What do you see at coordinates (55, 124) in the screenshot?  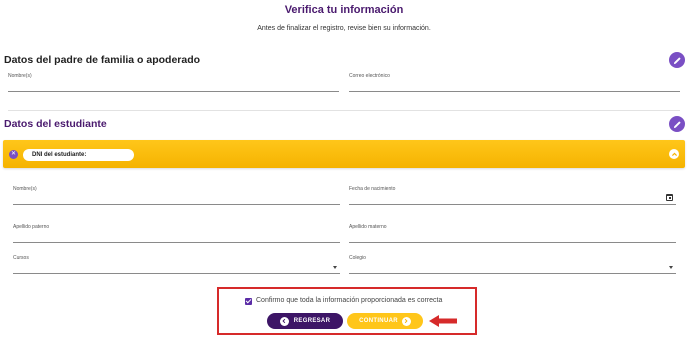 I see `student-section-title: Datos del estudiante` at bounding box center [55, 124].